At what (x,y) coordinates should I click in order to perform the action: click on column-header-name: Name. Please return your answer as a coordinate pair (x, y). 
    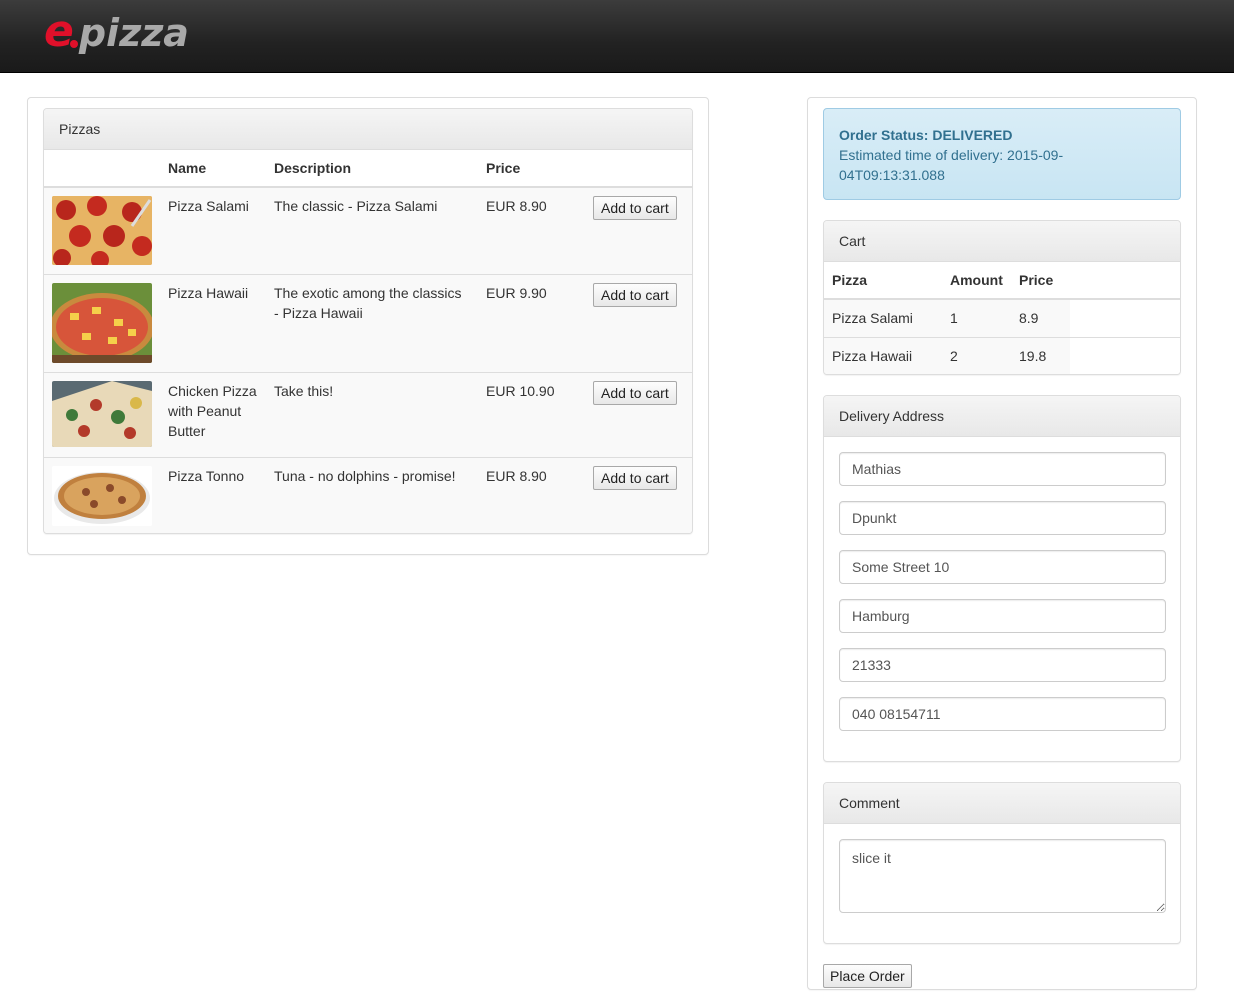
    Looking at the image, I should click on (213, 169).